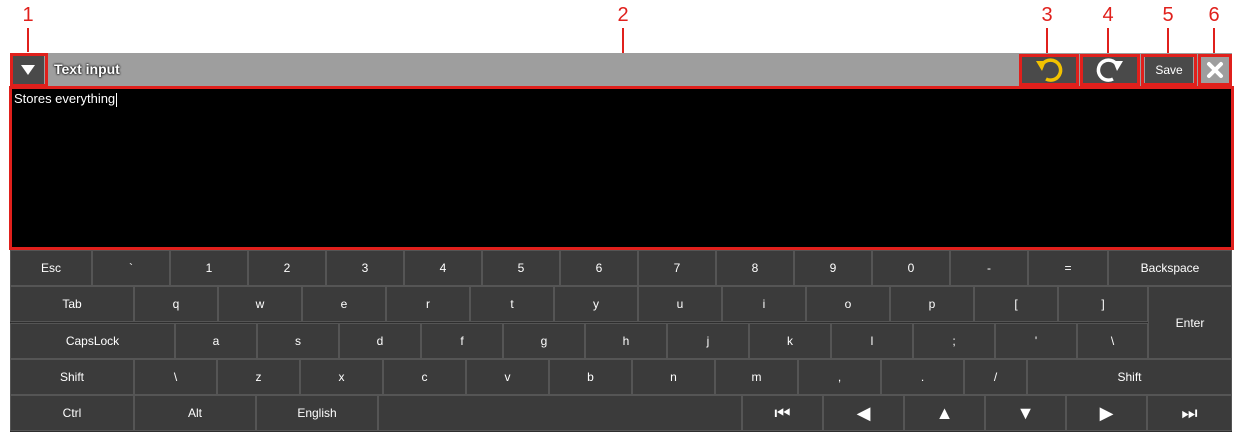  I want to click on callout-1-line, so click(28, 40).